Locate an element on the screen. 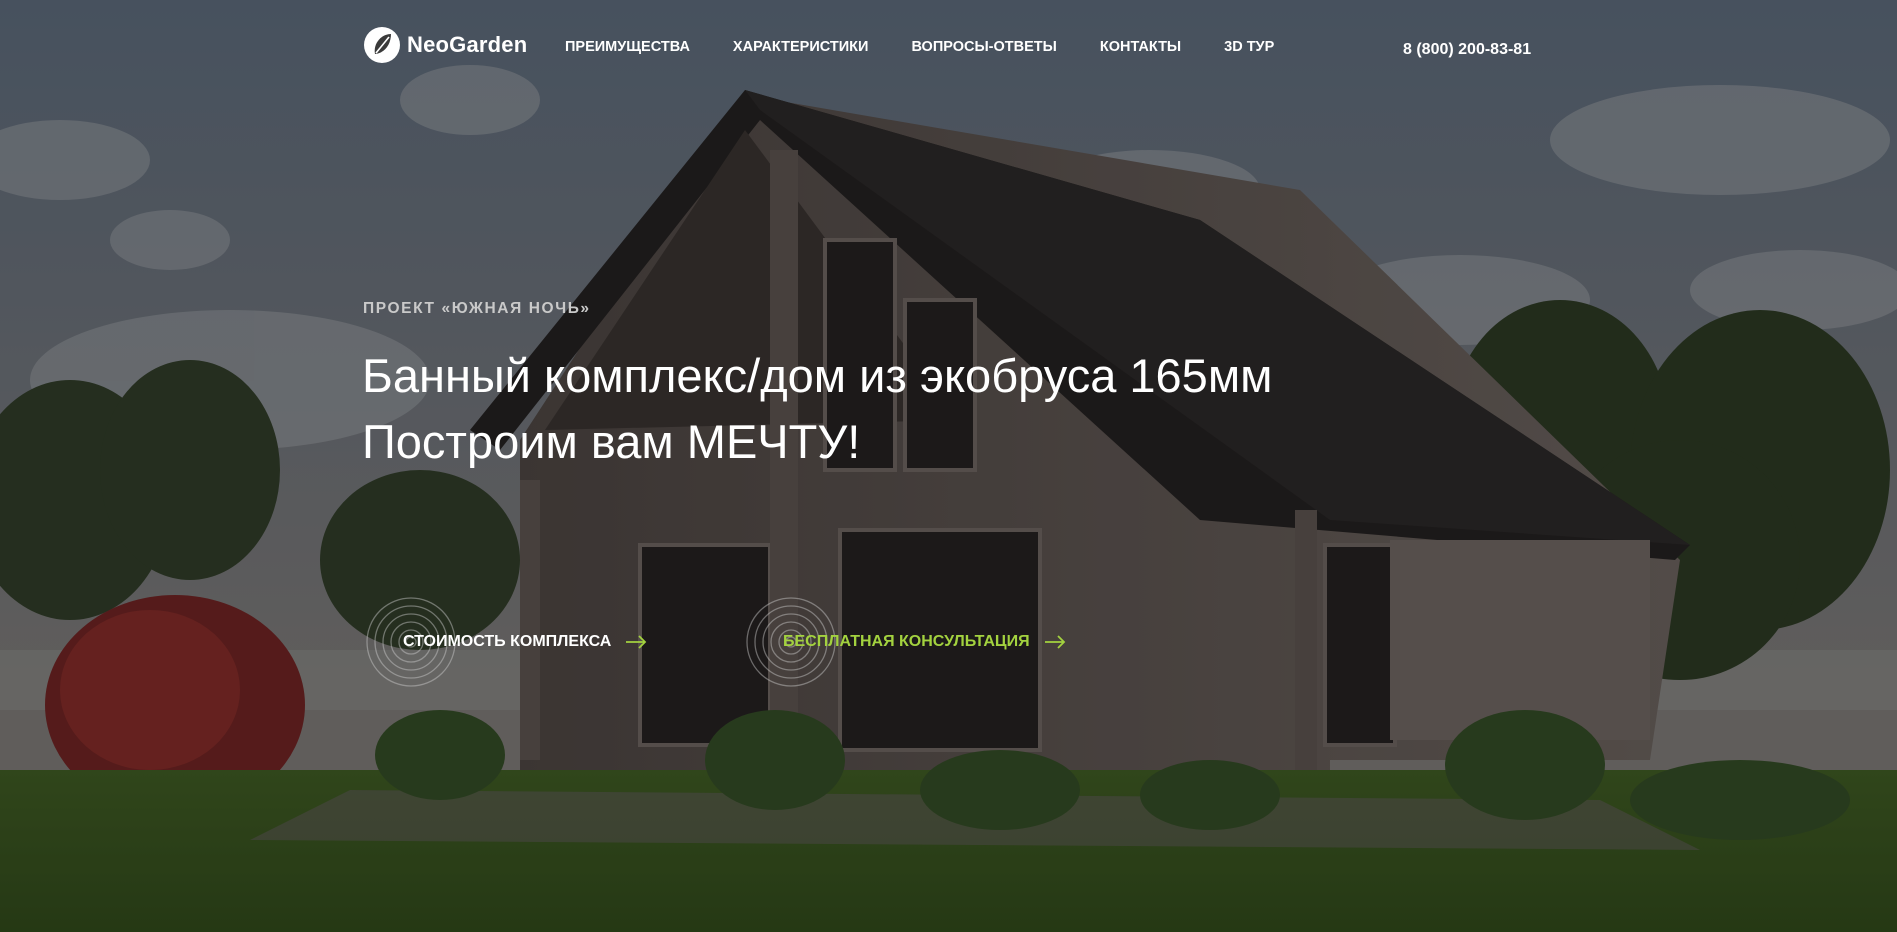  brand-name: NeoGarden is located at coordinates (467, 44).